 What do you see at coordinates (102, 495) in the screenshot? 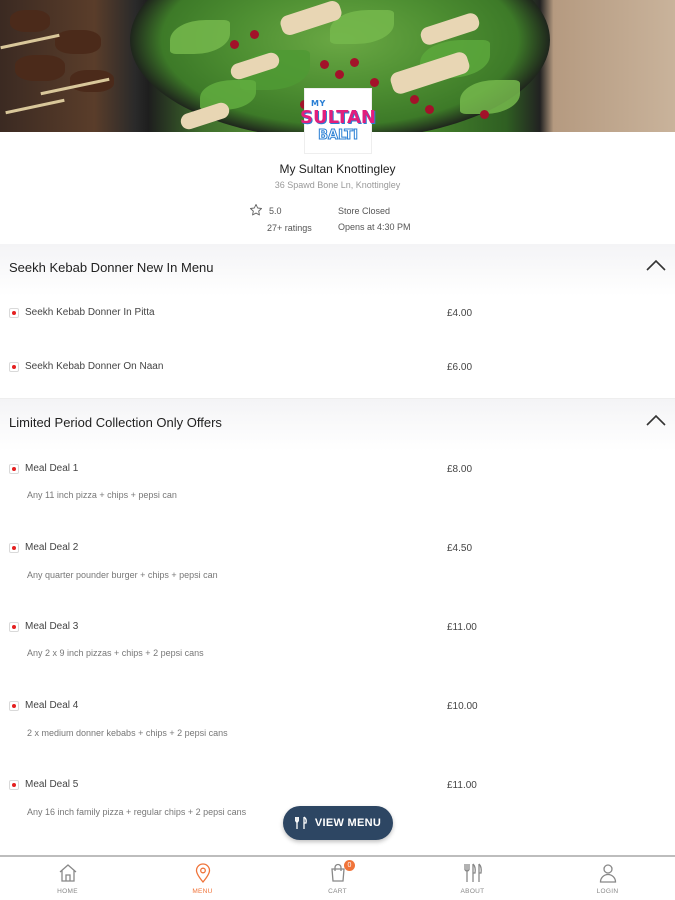
I see `item-description: Any 11 inch pizza + chips + pepsi can` at bounding box center [102, 495].